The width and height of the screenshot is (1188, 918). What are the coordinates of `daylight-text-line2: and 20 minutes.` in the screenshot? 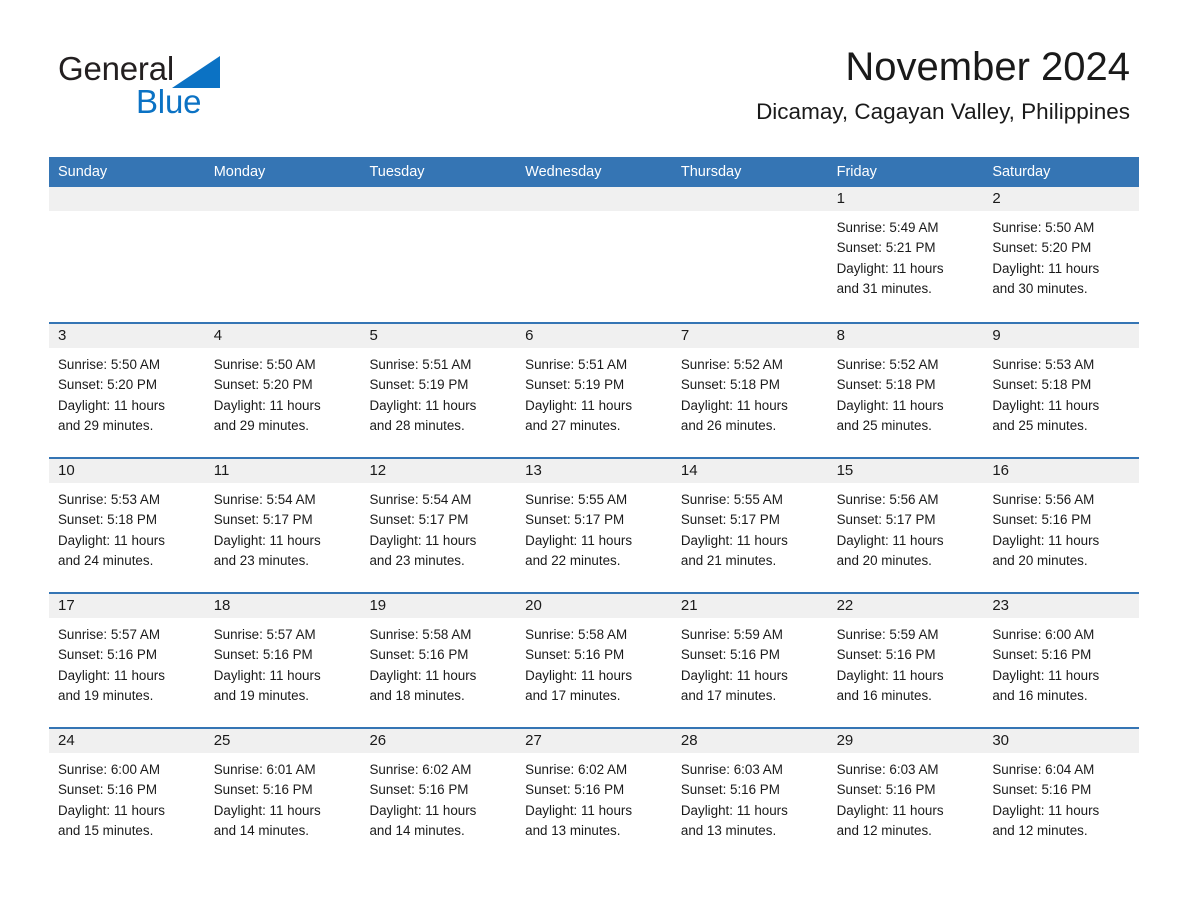 It's located at (884, 560).